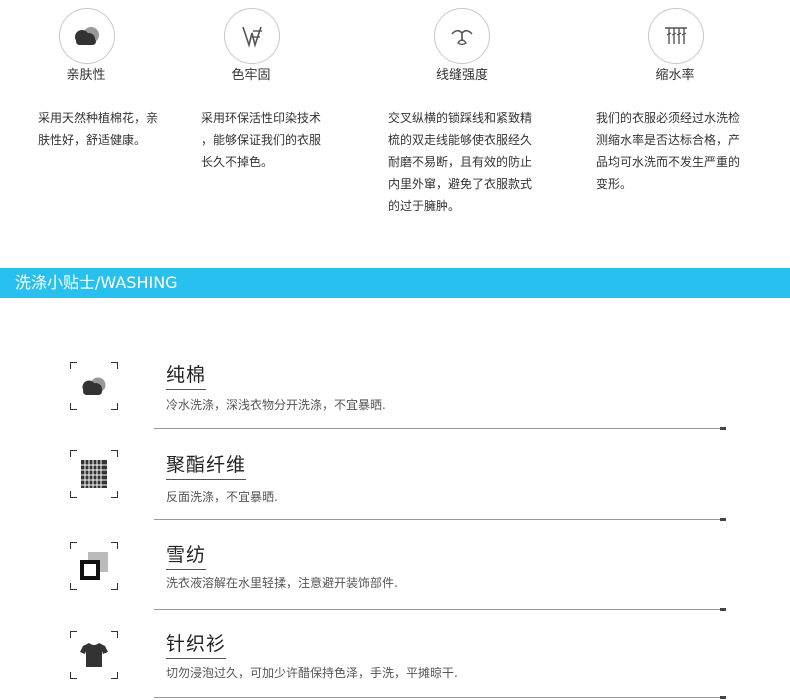 The width and height of the screenshot is (790, 700). What do you see at coordinates (186, 555) in the screenshot?
I see `washing-item-title: 雪纺` at bounding box center [186, 555].